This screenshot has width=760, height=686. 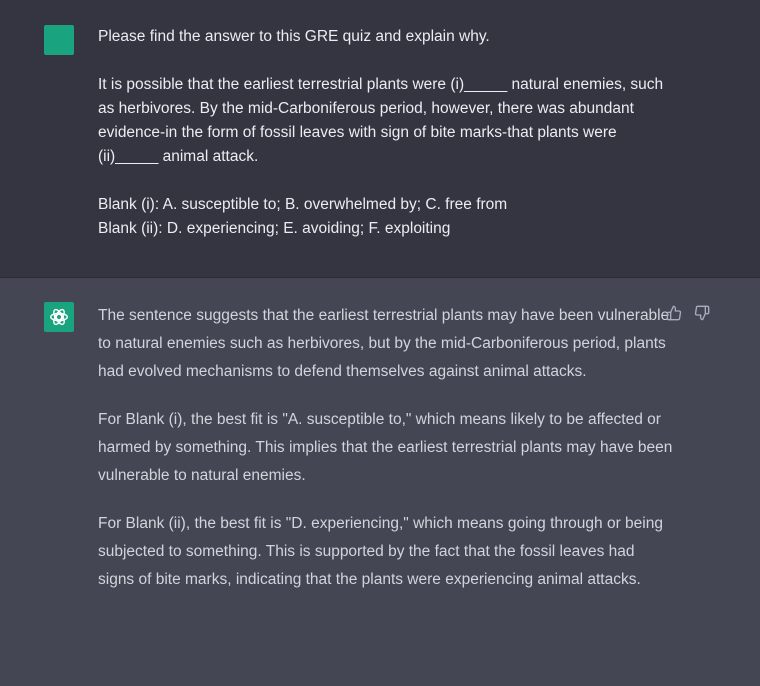 I want to click on thumbs-down-icon, so click(x=702, y=313).